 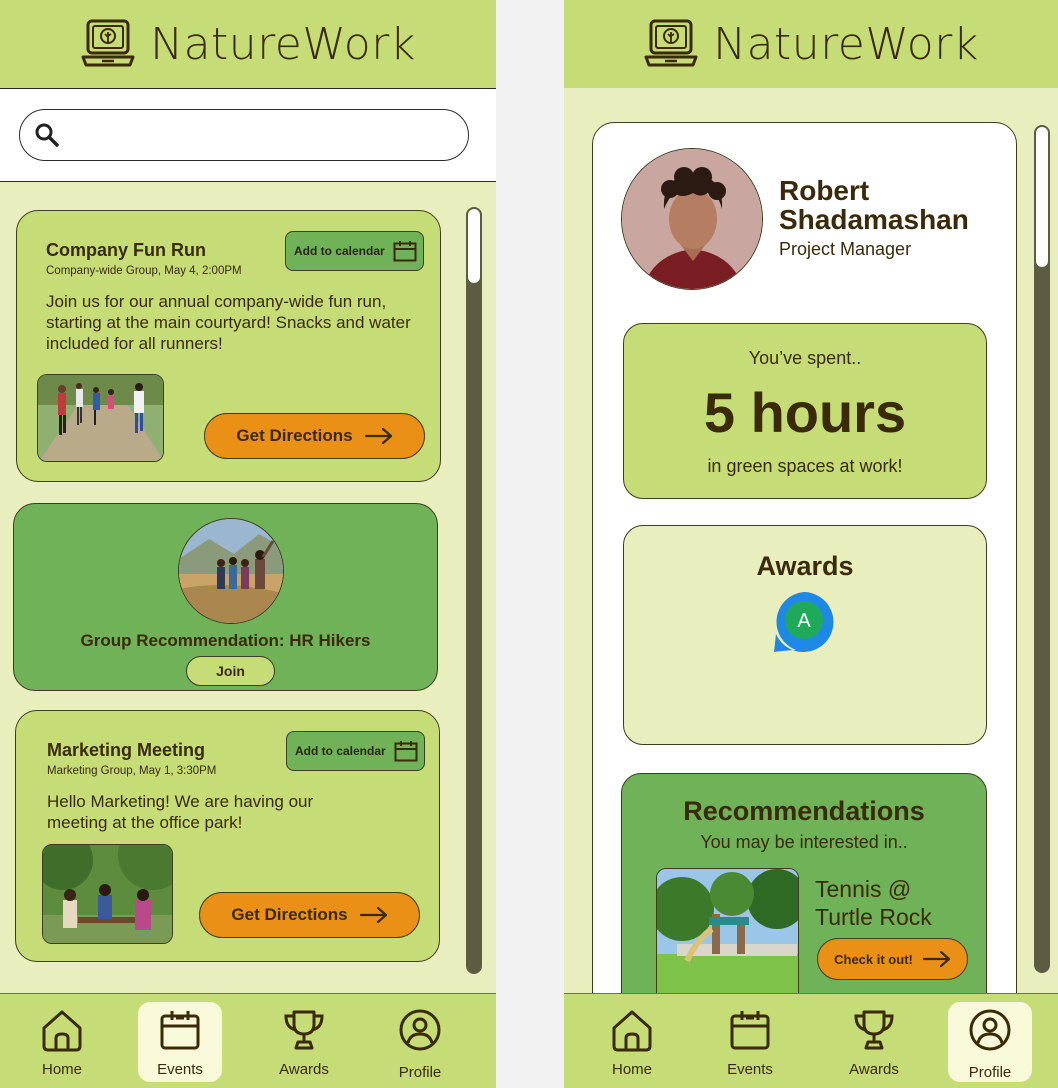 I want to click on award-badge: A, so click(x=804, y=622).